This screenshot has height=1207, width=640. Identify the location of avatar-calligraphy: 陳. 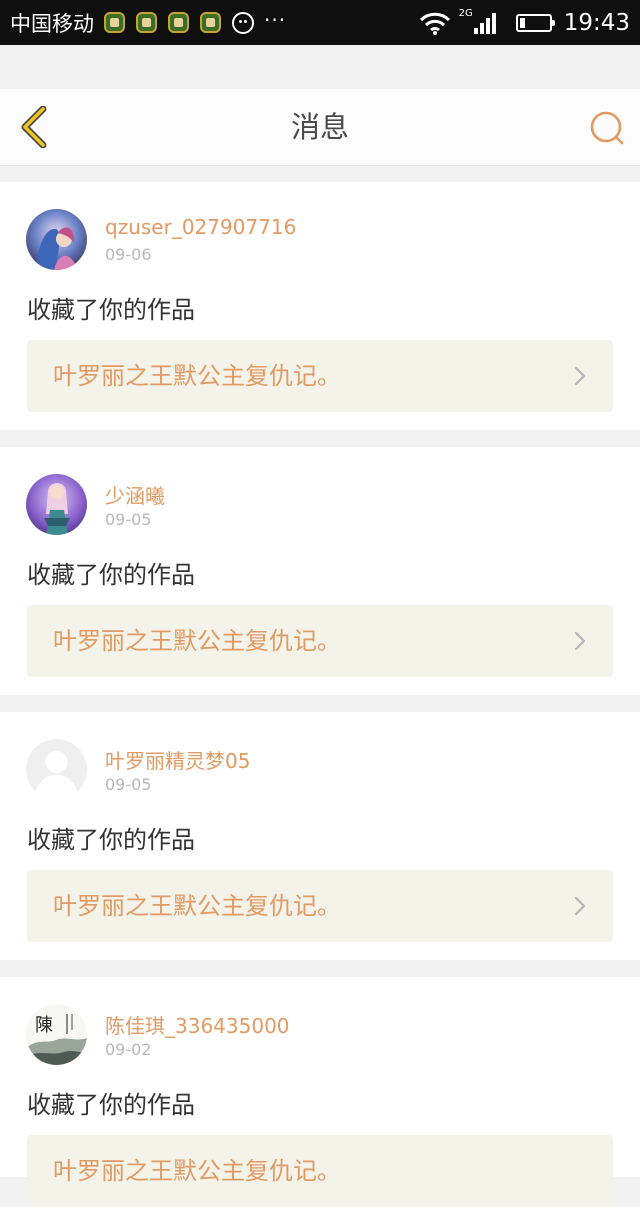
(44, 1025).